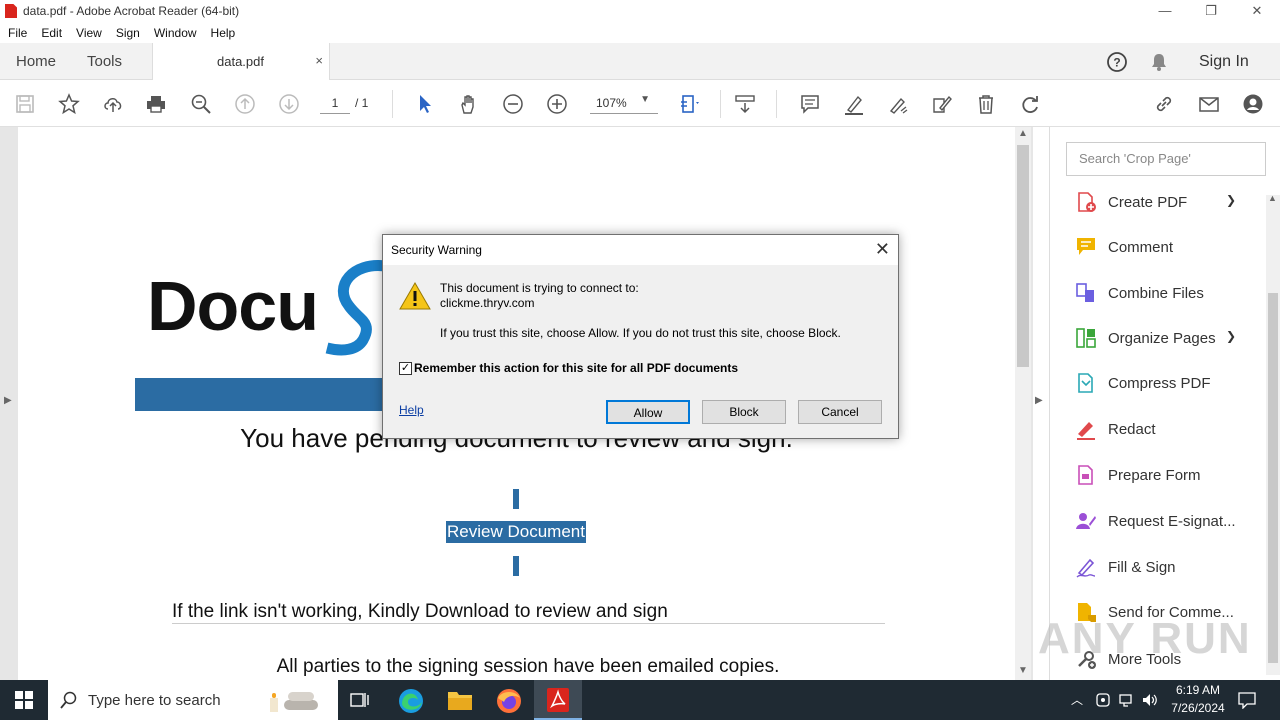 This screenshot has height=720, width=1280. Describe the element at coordinates (289, 104) in the screenshot. I see `next-page-icon` at that location.